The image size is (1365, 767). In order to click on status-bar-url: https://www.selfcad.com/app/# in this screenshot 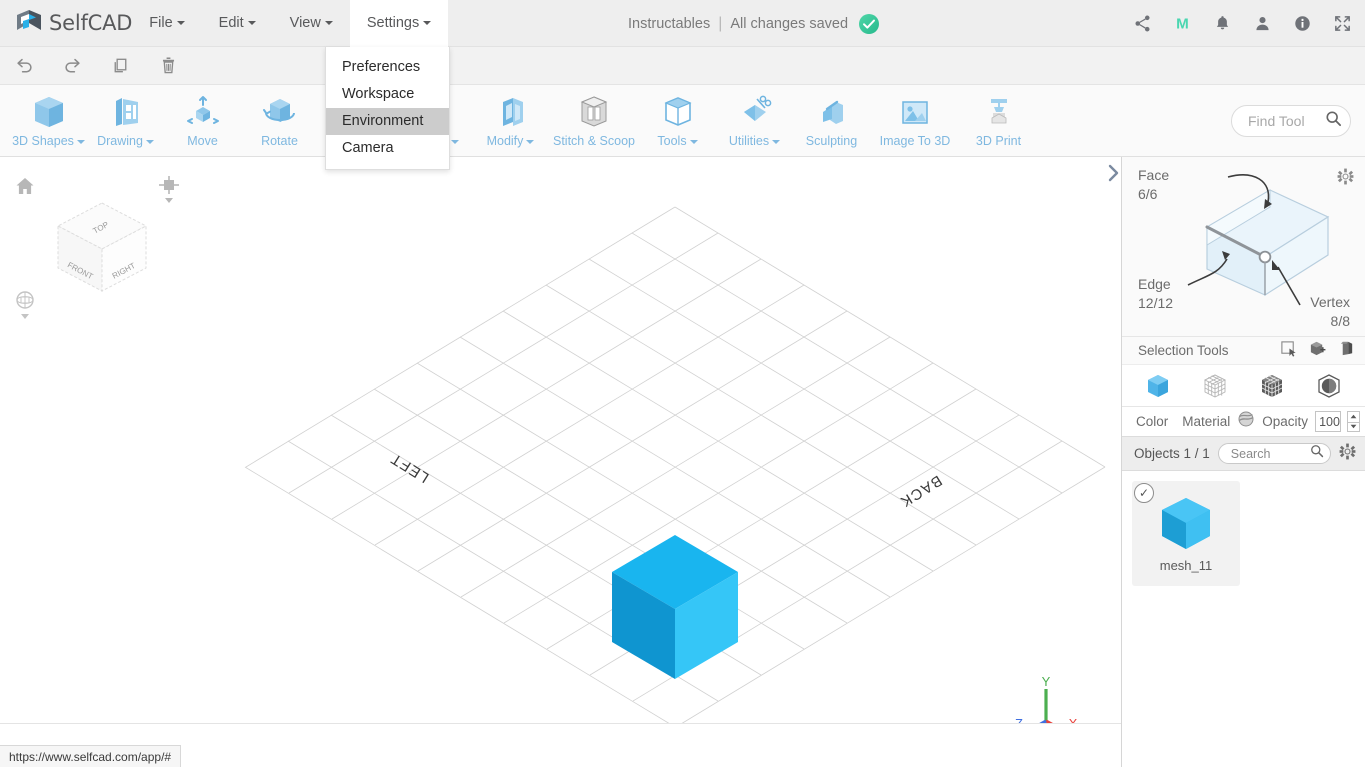, I will do `click(91, 756)`.